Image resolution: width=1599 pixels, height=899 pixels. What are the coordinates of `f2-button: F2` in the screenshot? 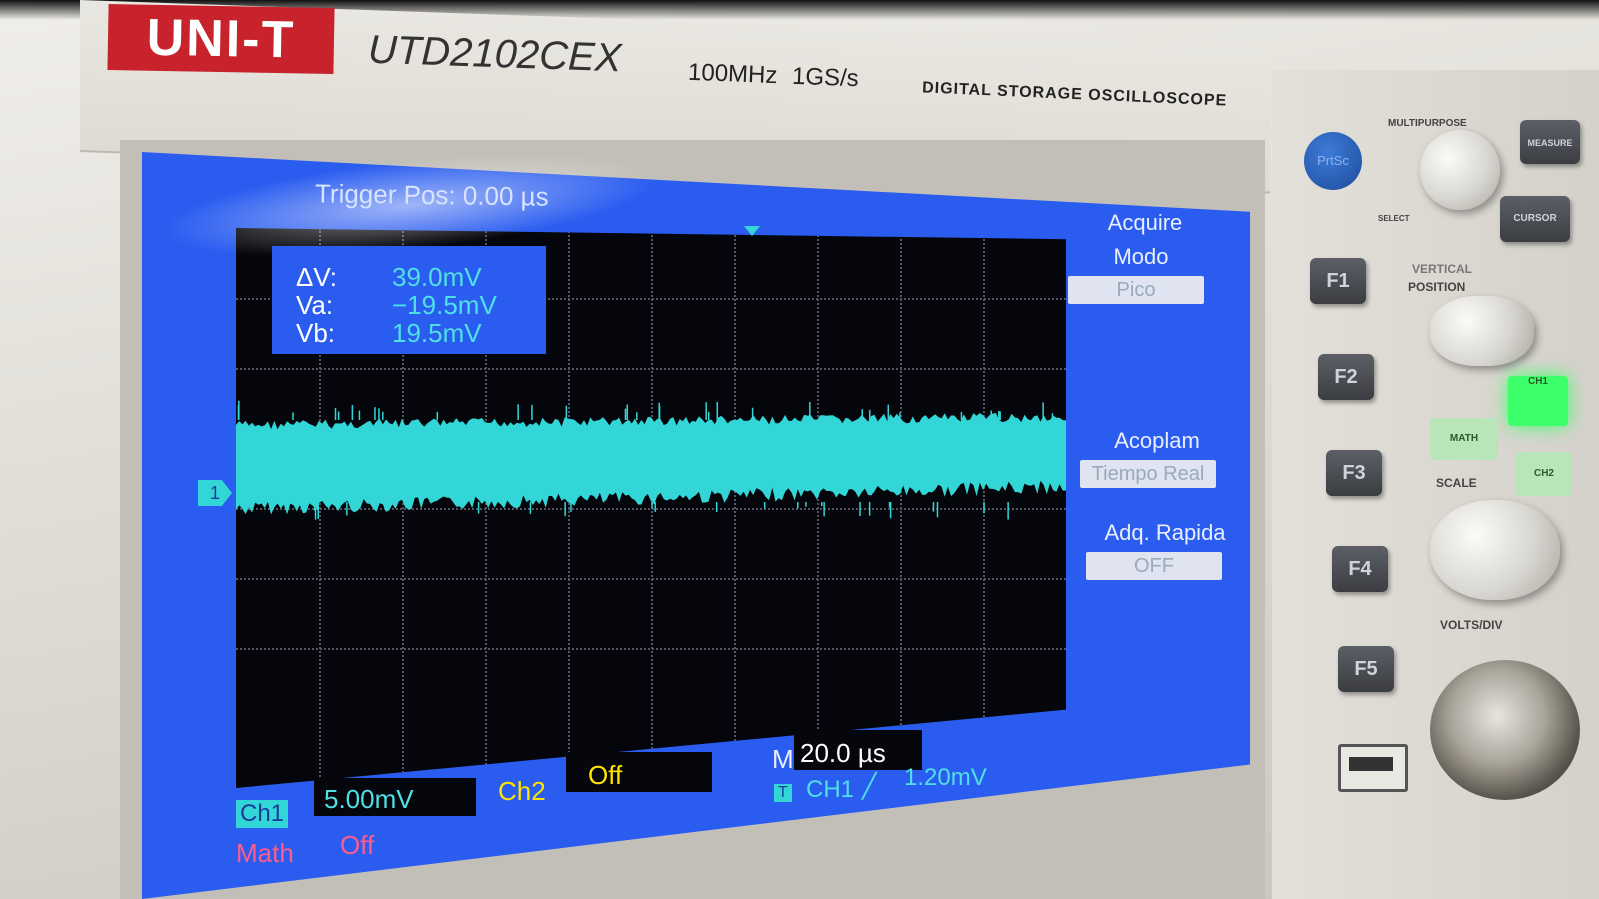 It's located at (1346, 377).